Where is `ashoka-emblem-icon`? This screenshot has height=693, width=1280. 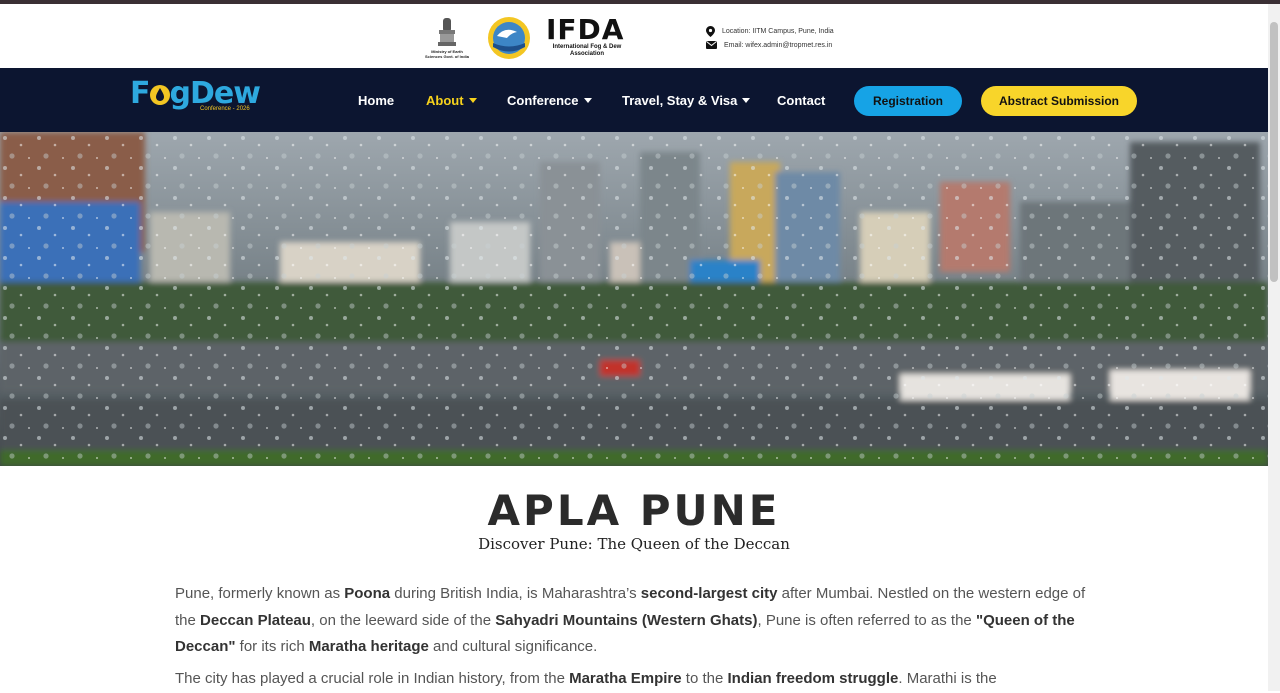 ashoka-emblem-icon is located at coordinates (447, 32).